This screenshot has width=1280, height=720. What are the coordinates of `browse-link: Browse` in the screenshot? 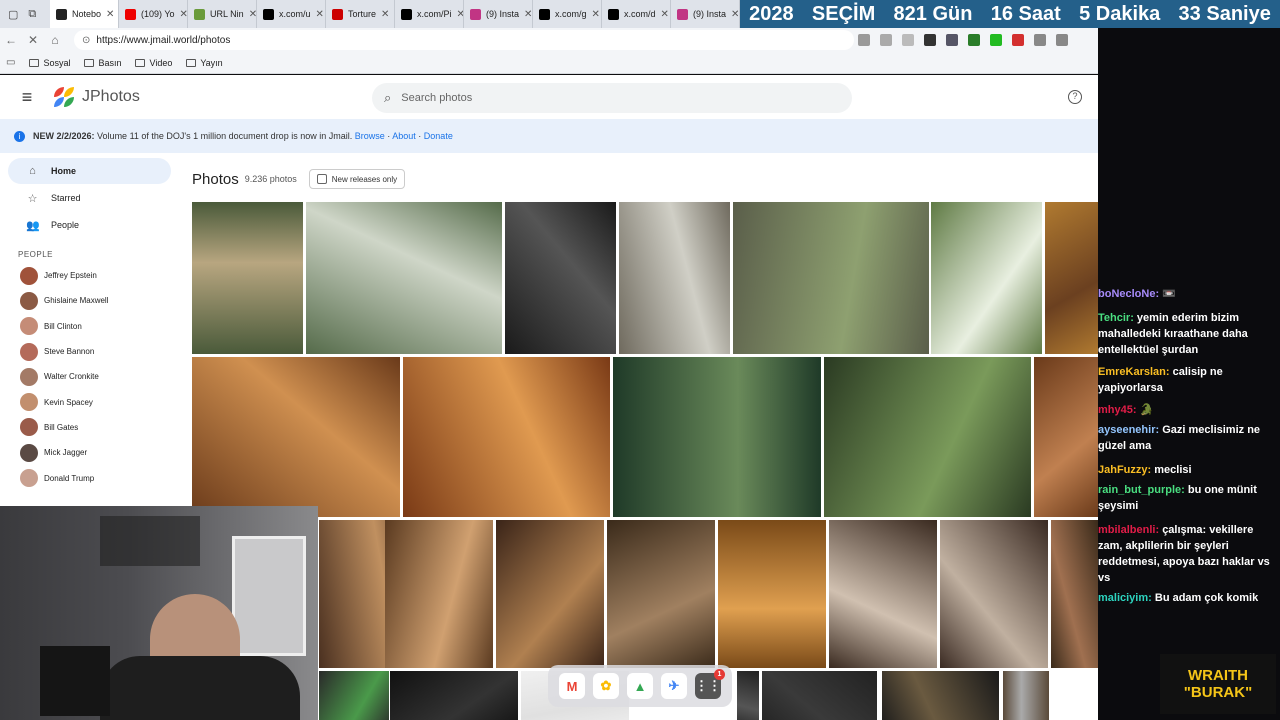 It's located at (370, 136).